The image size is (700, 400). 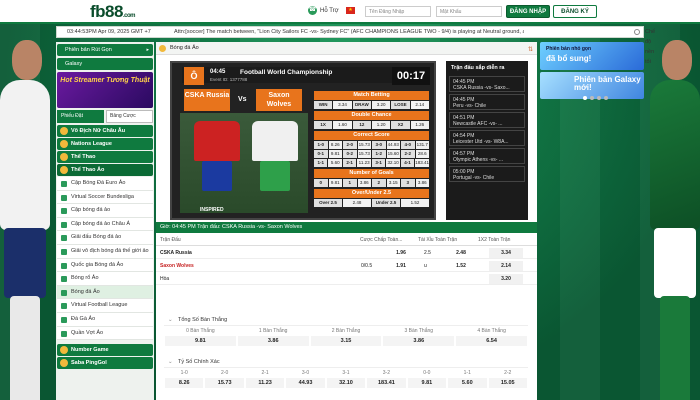 I want to click on odds-cell: 8.26, so click(x=184, y=383).